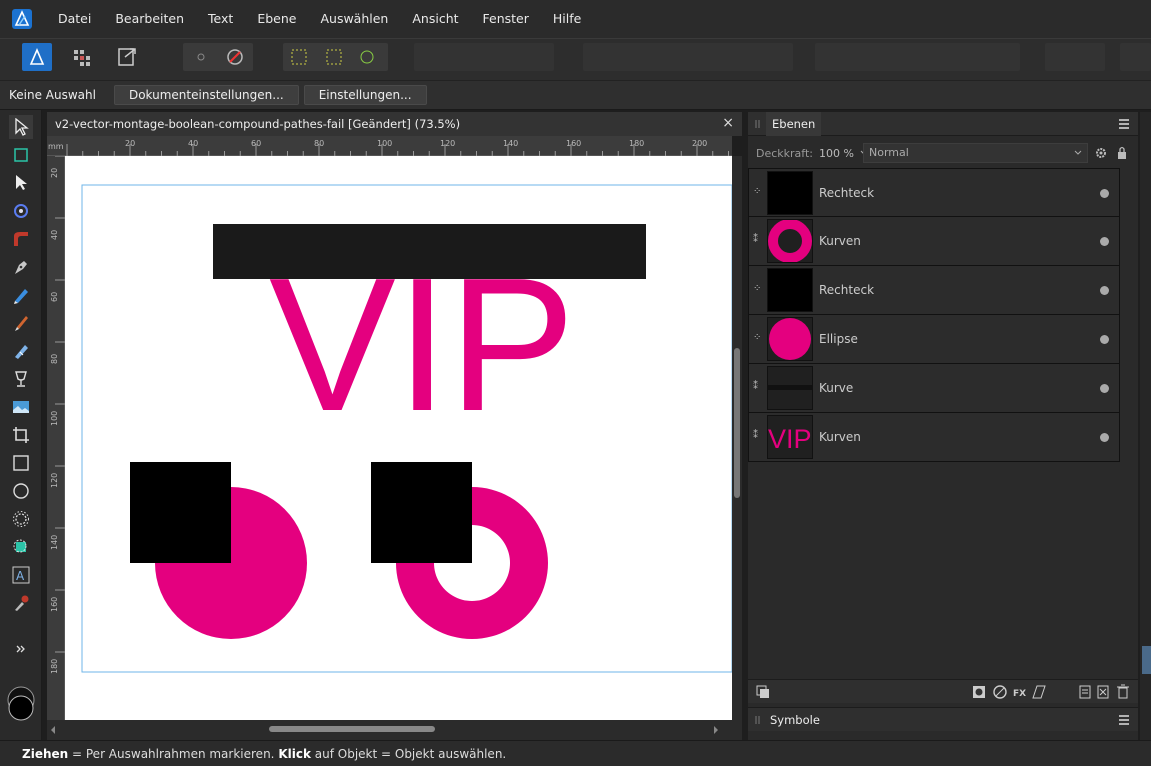 Image resolution: width=1151 pixels, height=766 pixels. What do you see at coordinates (429, 251) in the screenshot?
I see `black-bar-shape` at bounding box center [429, 251].